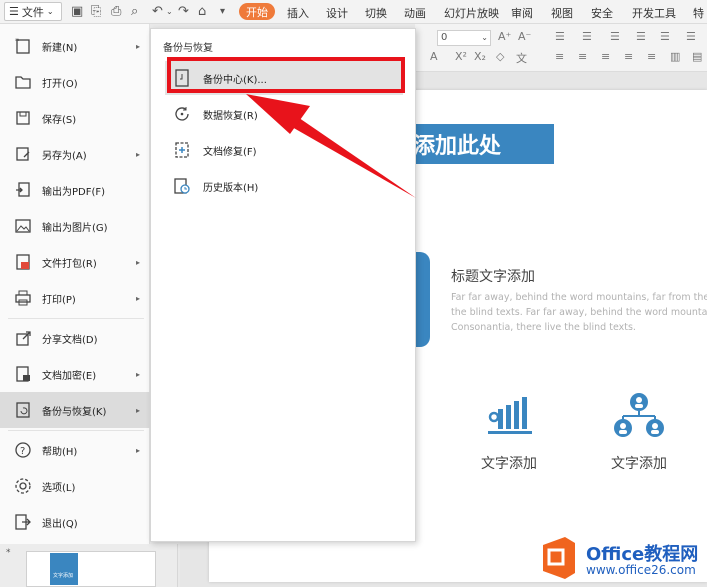 The height and width of the screenshot is (587, 707). I want to click on folder-open-icon, so click(23, 82).